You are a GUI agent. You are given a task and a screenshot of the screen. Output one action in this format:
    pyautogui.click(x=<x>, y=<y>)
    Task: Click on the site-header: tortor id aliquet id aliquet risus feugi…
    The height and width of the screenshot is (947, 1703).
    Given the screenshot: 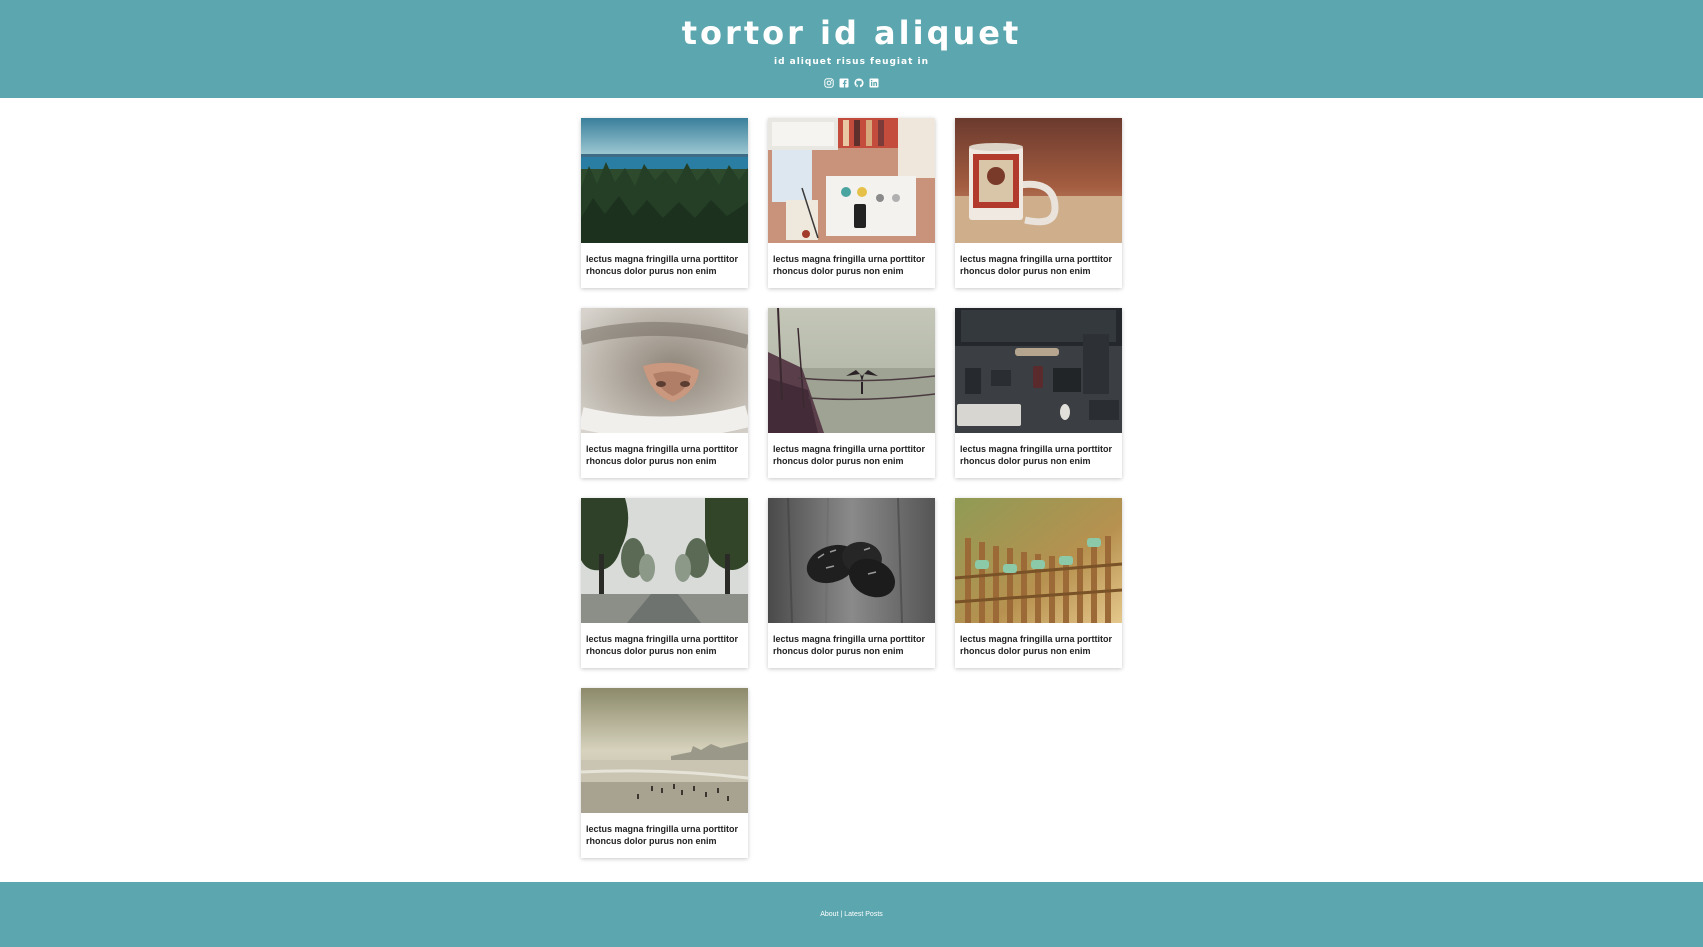 What is the action you would take?
    pyautogui.click(x=851, y=49)
    